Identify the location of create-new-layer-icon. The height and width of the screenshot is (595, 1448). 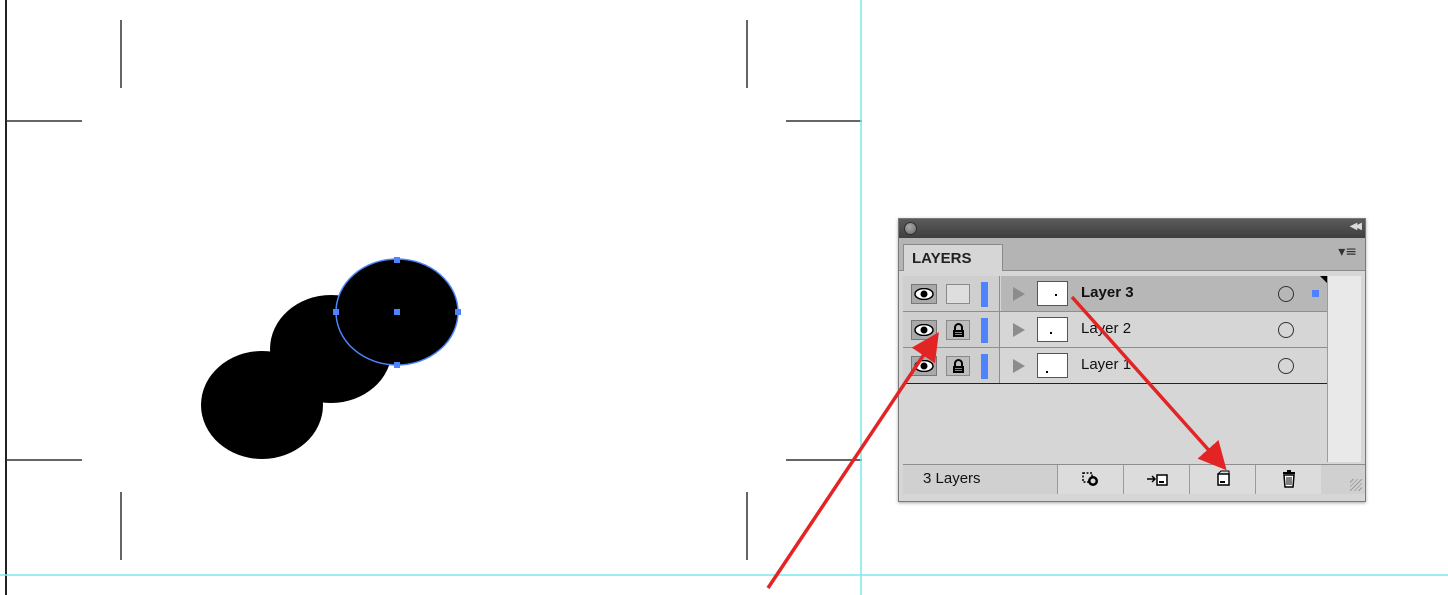
(1222, 479).